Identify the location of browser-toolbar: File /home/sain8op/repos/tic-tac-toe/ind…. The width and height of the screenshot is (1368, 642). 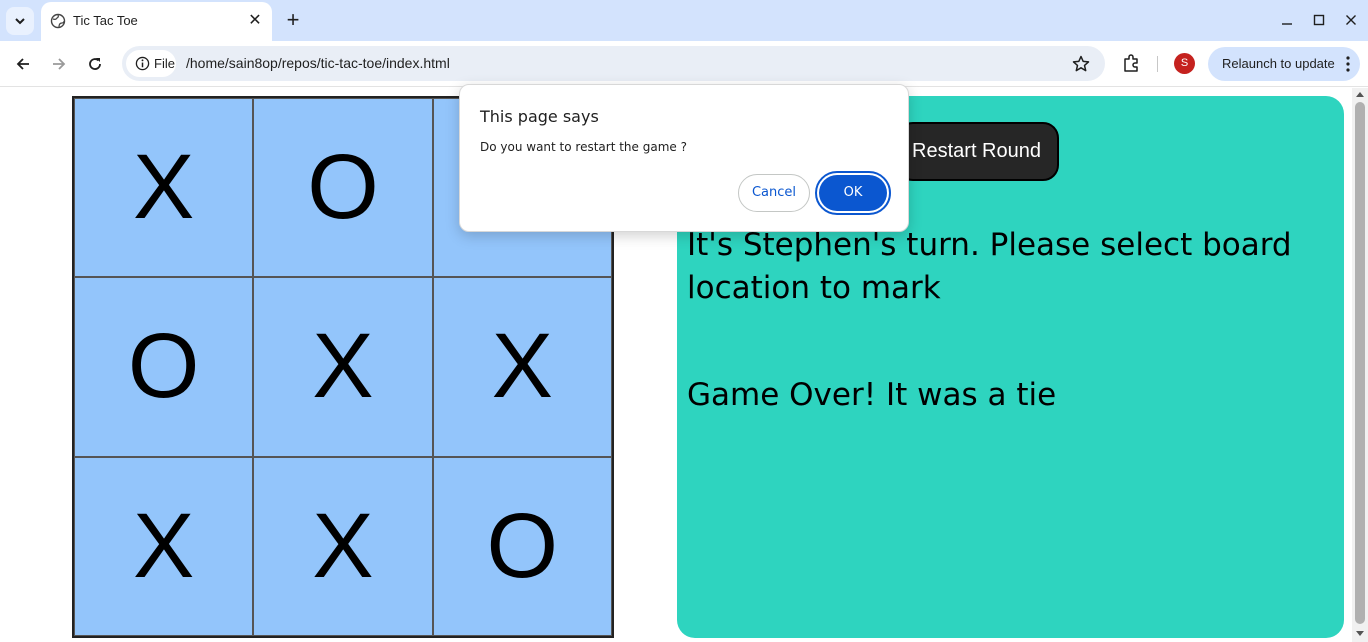
(684, 64).